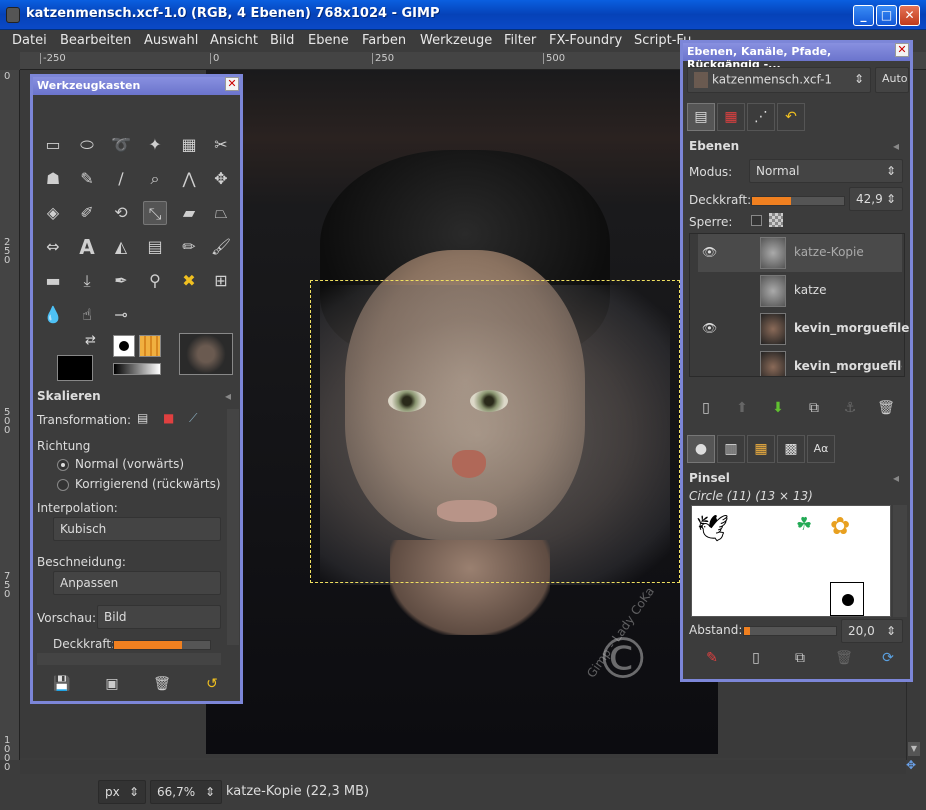 This screenshot has height=810, width=926. What do you see at coordinates (75, 368) in the screenshot?
I see `foreground-color-swatch` at bounding box center [75, 368].